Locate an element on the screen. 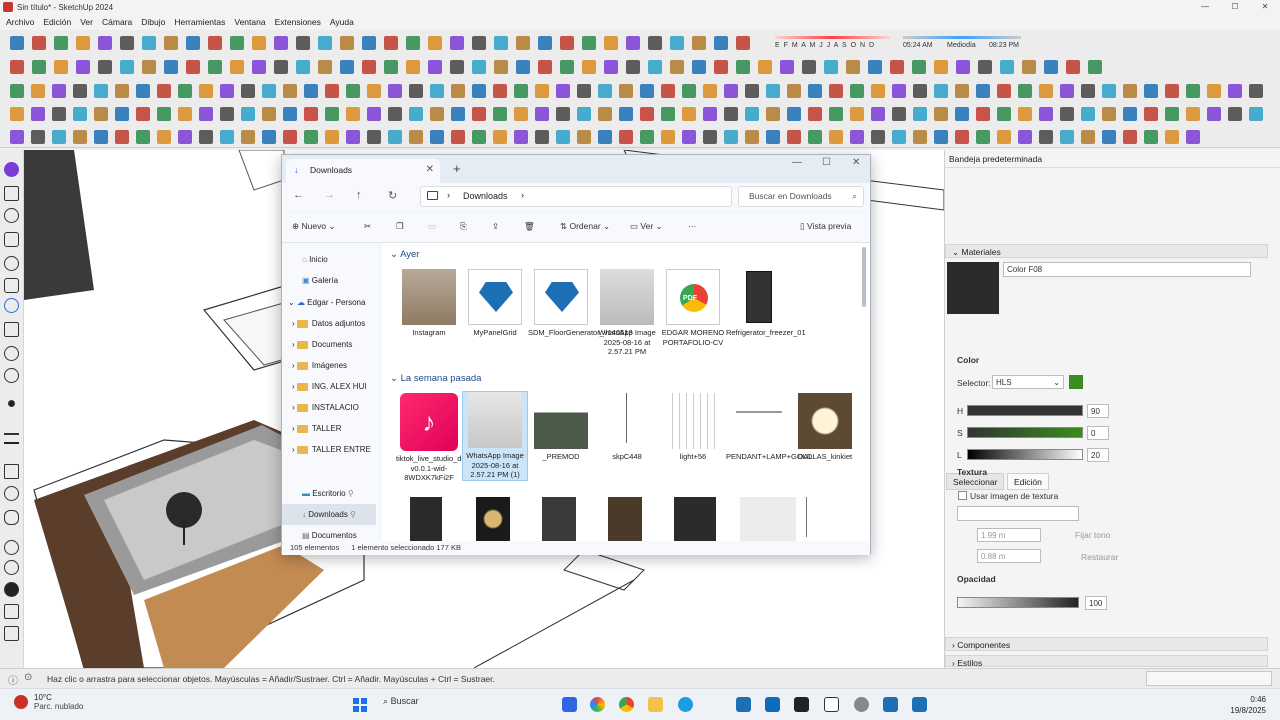 The width and height of the screenshot is (1280, 720). orbit-icon is located at coordinates (11, 215).